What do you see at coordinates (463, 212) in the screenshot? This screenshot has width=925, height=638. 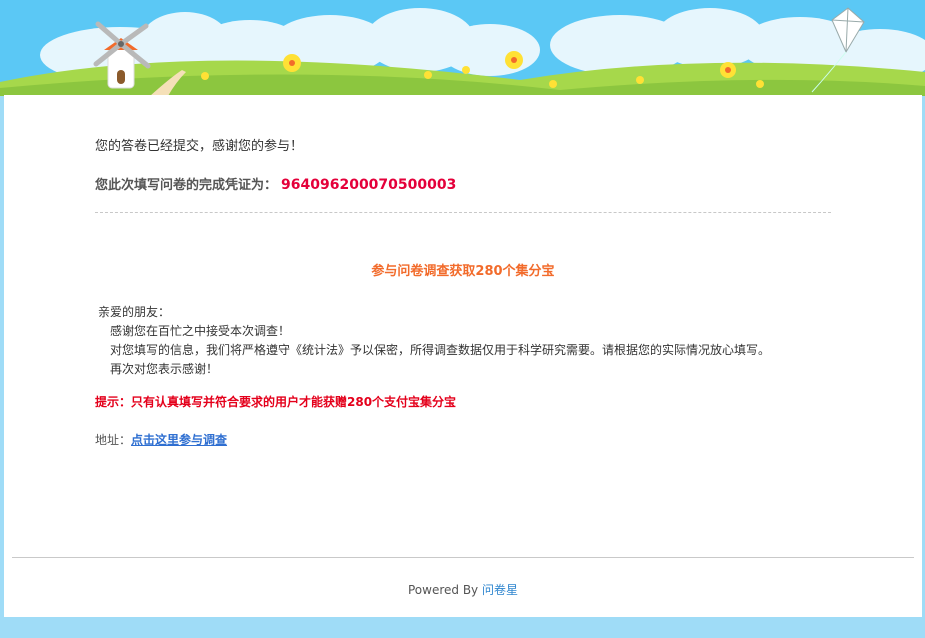 I see `divider` at bounding box center [463, 212].